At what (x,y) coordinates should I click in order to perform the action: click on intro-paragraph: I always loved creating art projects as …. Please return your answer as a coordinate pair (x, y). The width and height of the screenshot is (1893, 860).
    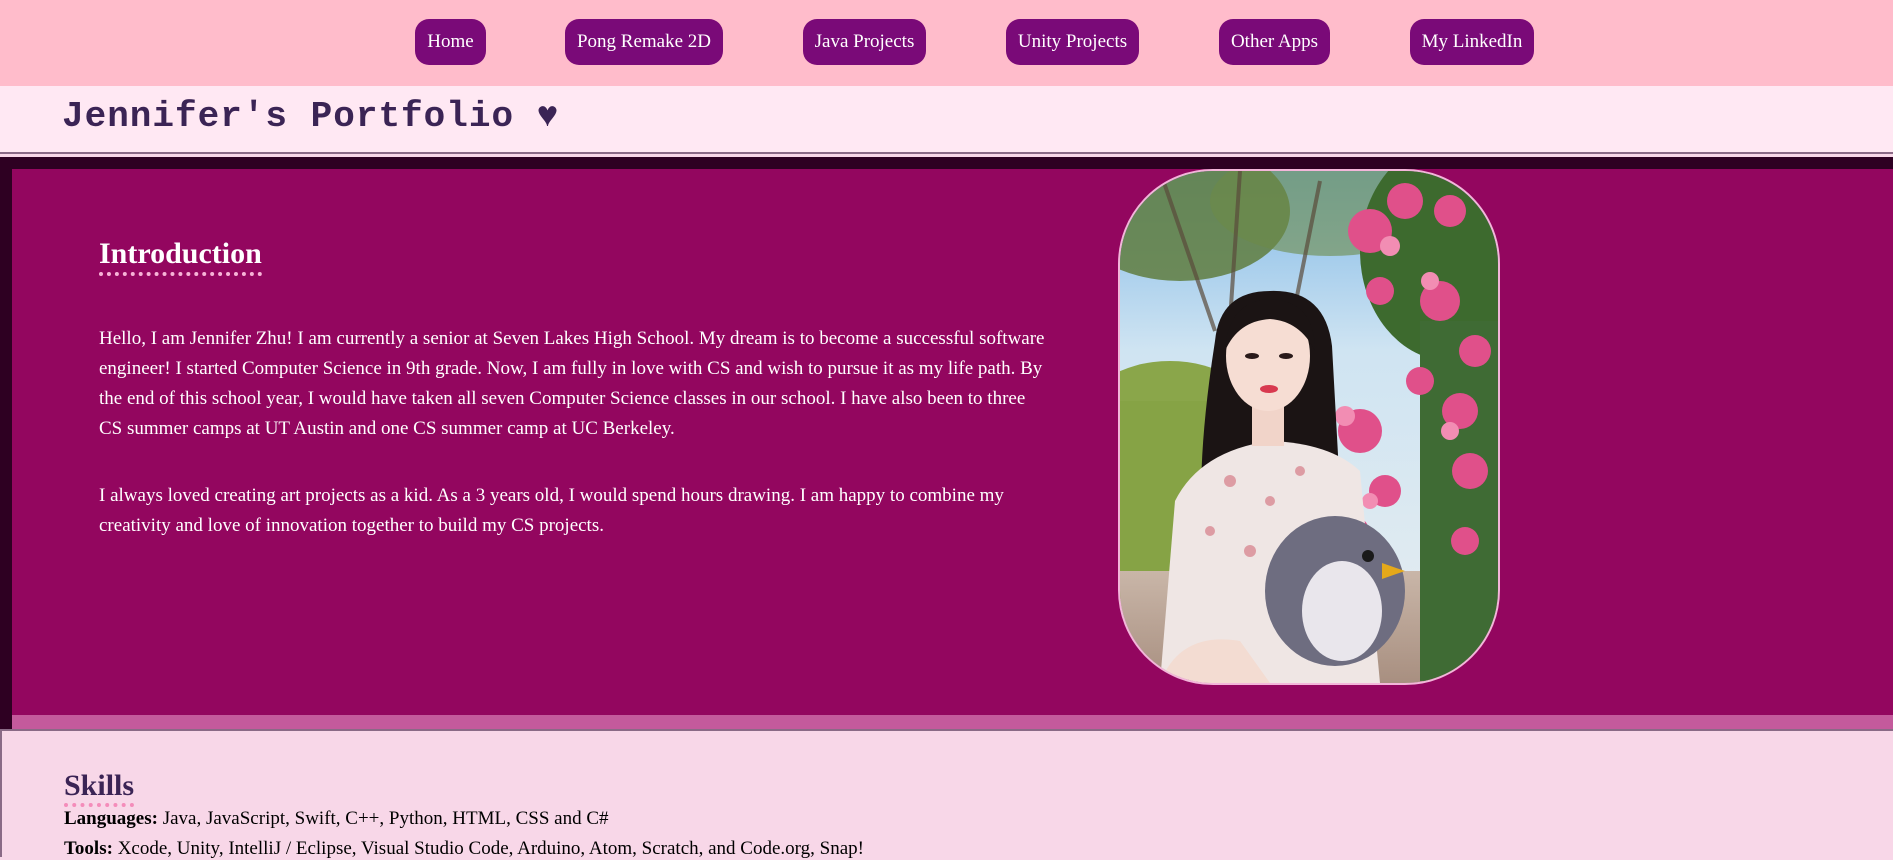
    Looking at the image, I should click on (551, 510).